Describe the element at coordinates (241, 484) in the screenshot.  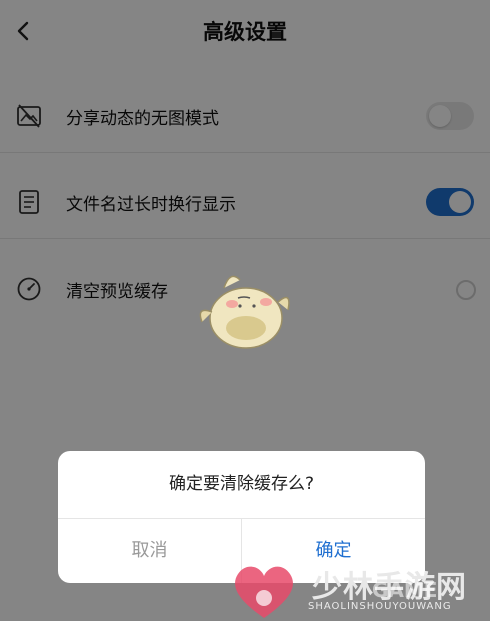
I see `dialog-message: 确定要清除缓存么?` at that location.